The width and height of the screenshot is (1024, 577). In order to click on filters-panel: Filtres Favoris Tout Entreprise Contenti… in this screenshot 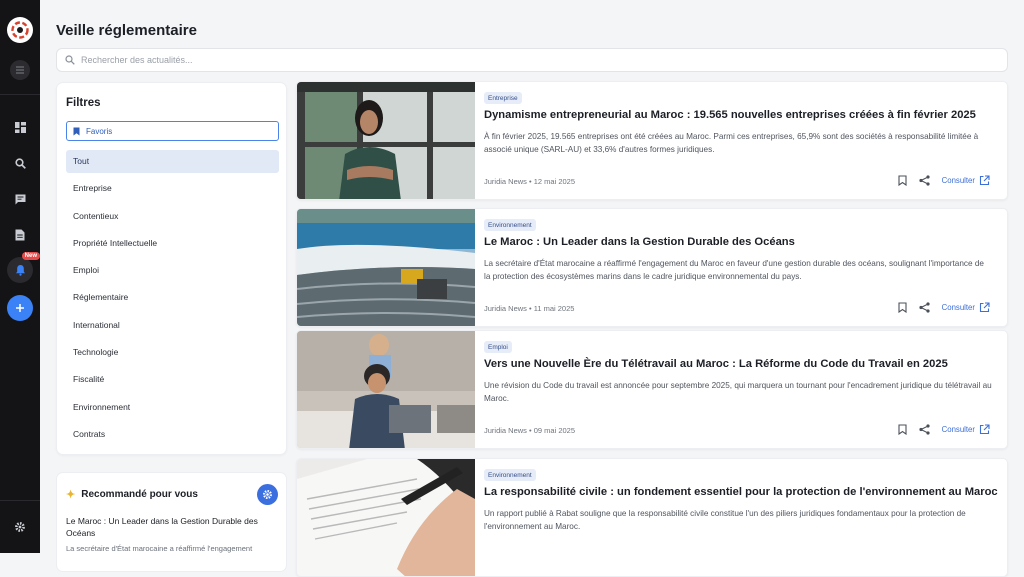, I will do `click(171, 268)`.